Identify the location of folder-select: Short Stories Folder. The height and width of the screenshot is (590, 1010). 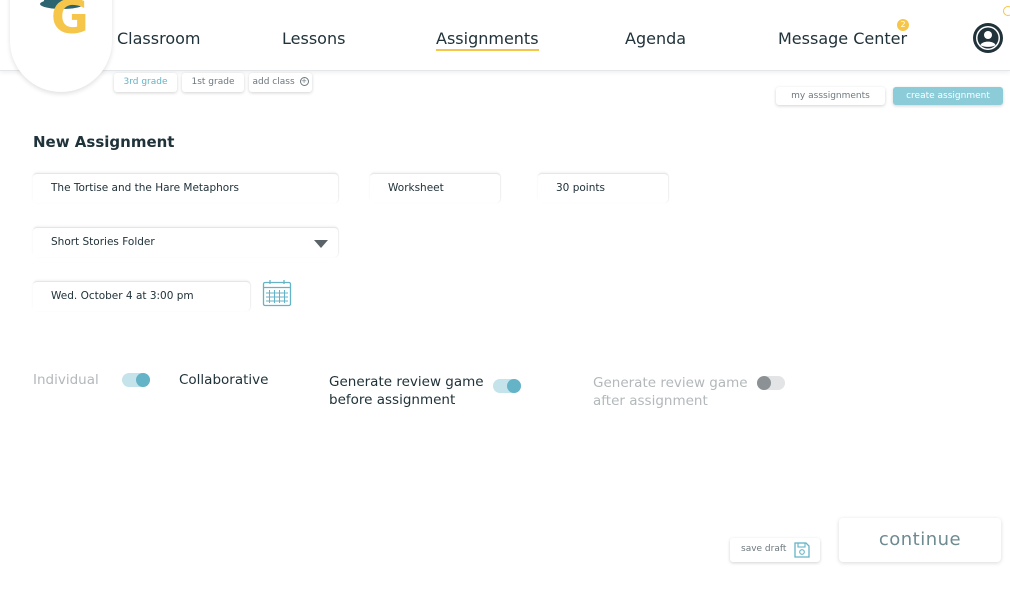
(185, 242).